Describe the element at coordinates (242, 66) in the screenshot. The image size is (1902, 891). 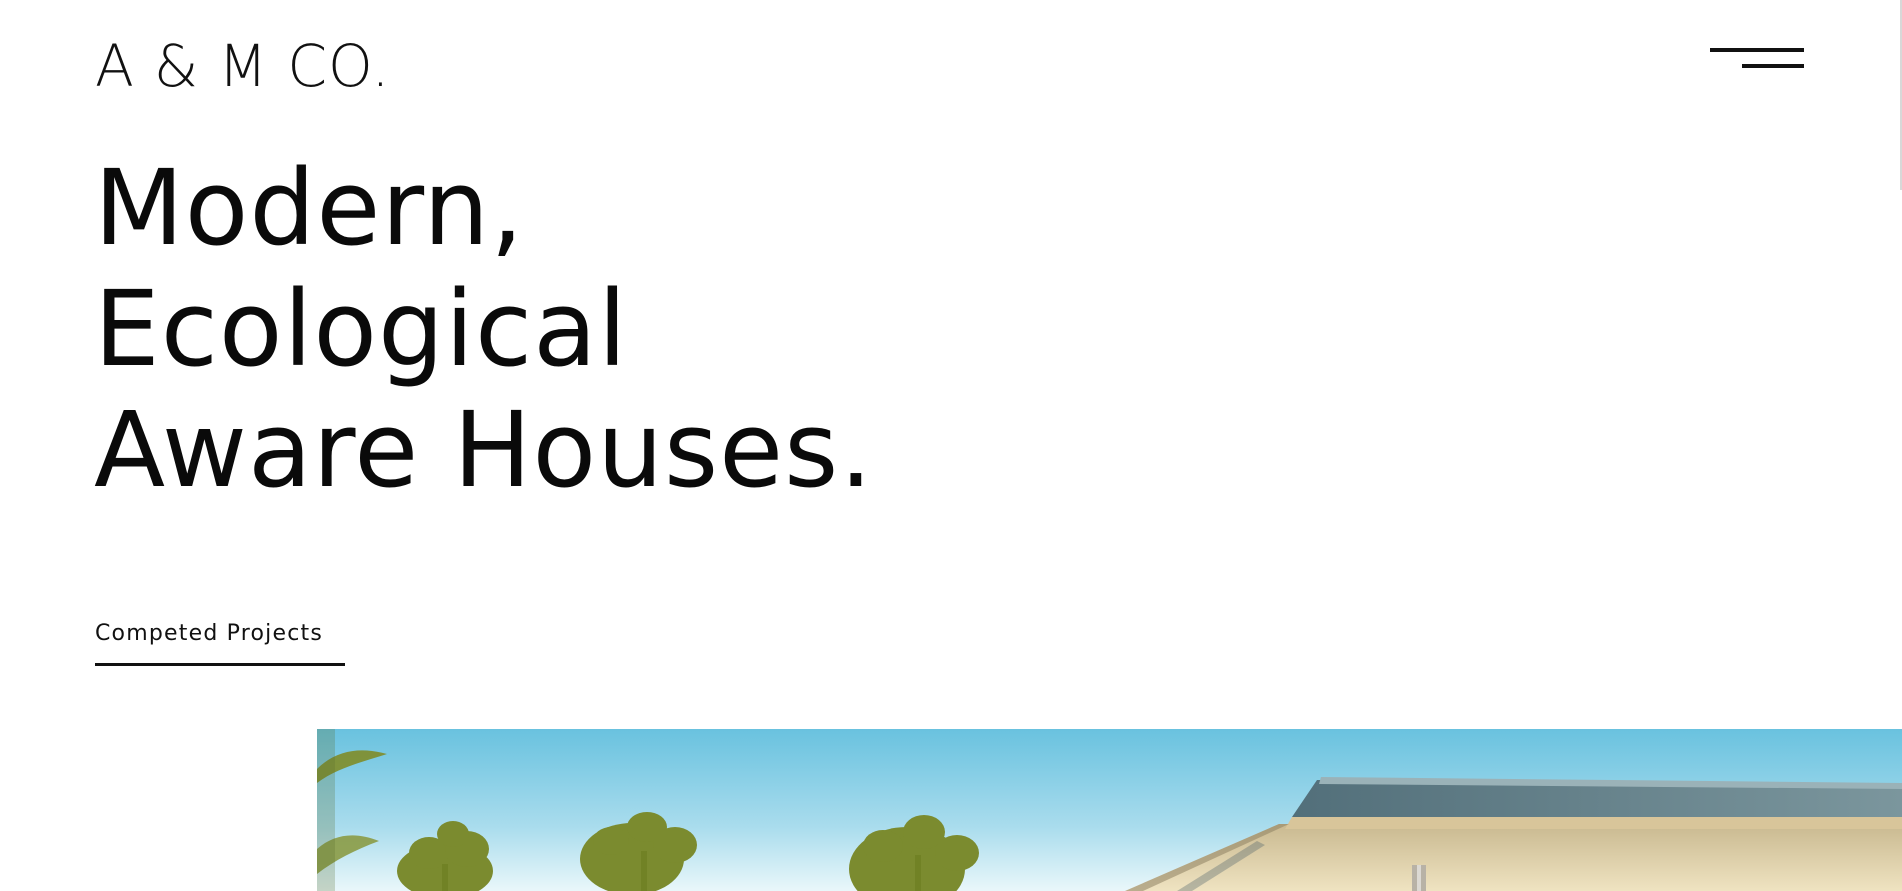
I see `brand-logo-link: A & M CO.` at that location.